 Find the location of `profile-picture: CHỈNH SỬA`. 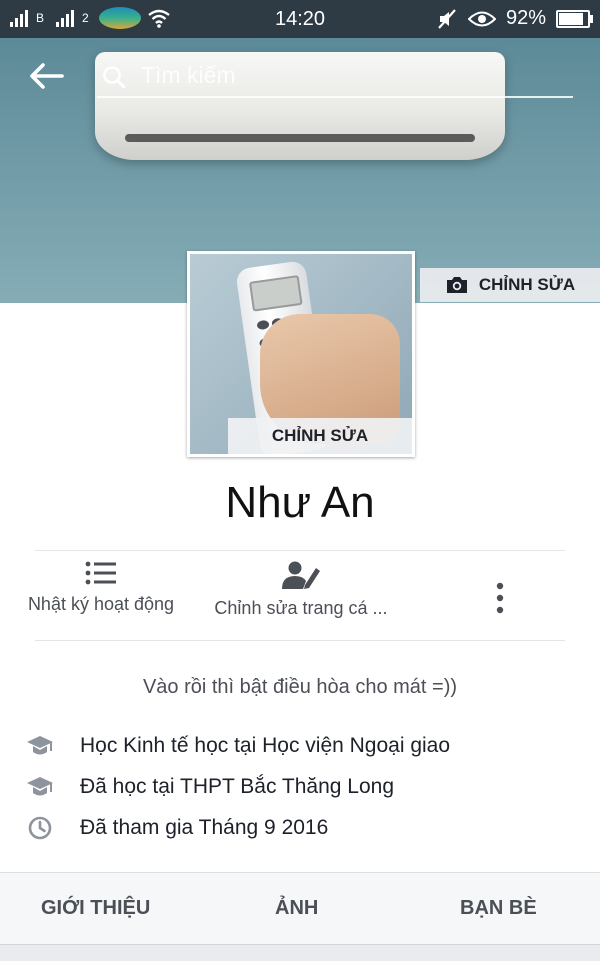

profile-picture: CHỈNH SỬA is located at coordinates (301, 354).